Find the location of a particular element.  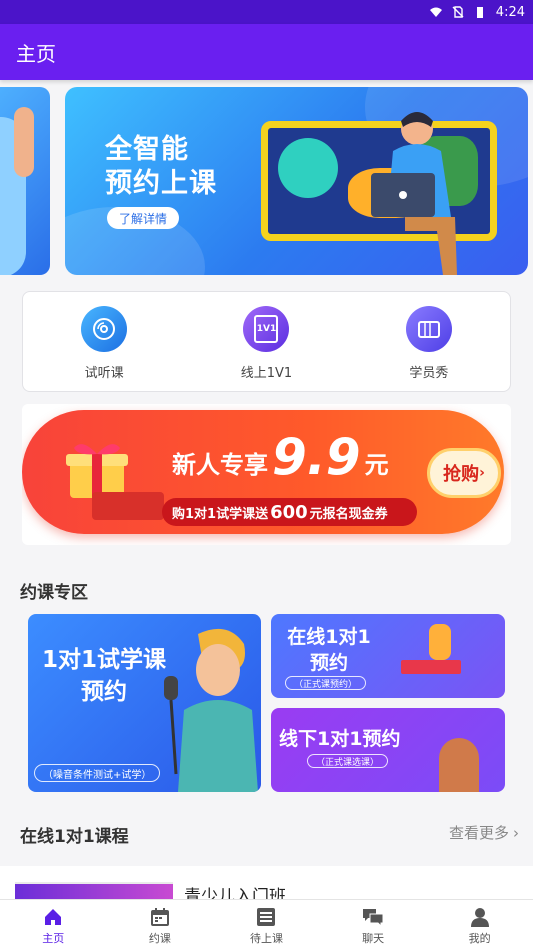

album-icon is located at coordinates (428, 329).